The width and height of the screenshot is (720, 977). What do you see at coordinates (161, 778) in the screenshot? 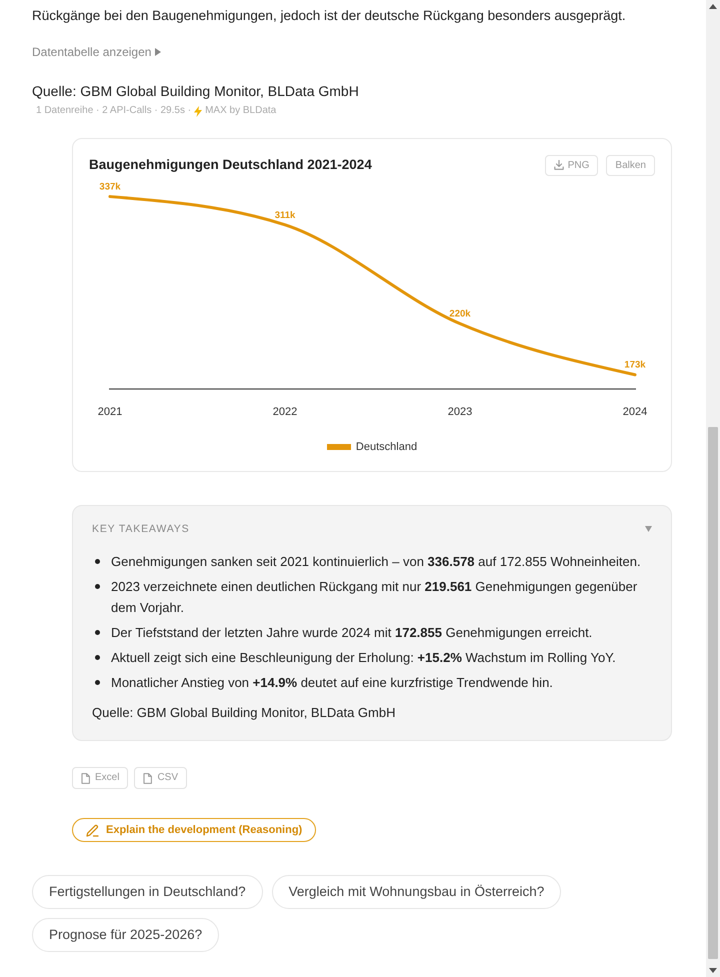
I see `export-button: CSV` at bounding box center [161, 778].